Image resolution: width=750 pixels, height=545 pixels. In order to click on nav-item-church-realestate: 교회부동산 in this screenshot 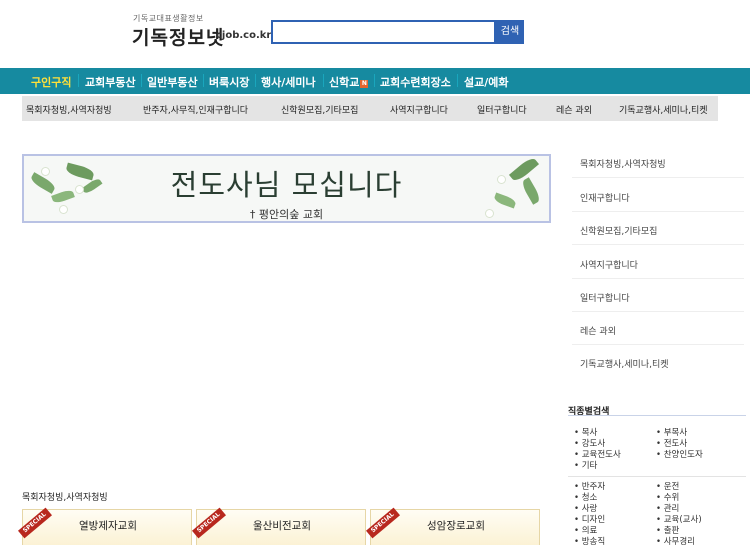, I will do `click(110, 82)`.